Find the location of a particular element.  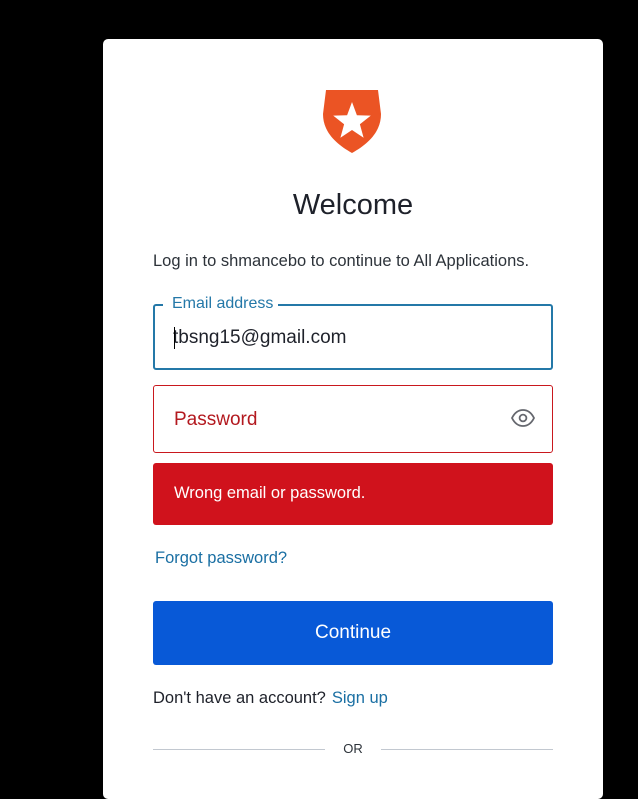

show-password-button is located at coordinates (523, 419).